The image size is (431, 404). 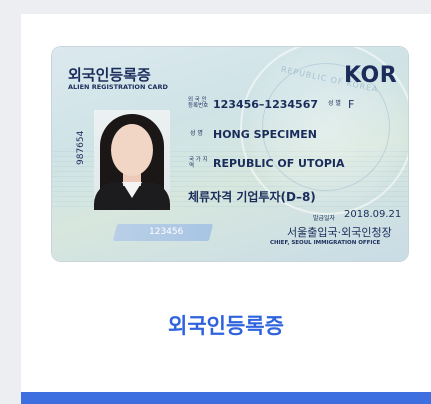 What do you see at coordinates (226, 325) in the screenshot?
I see `document-title-link: 외국인등록증` at bounding box center [226, 325].